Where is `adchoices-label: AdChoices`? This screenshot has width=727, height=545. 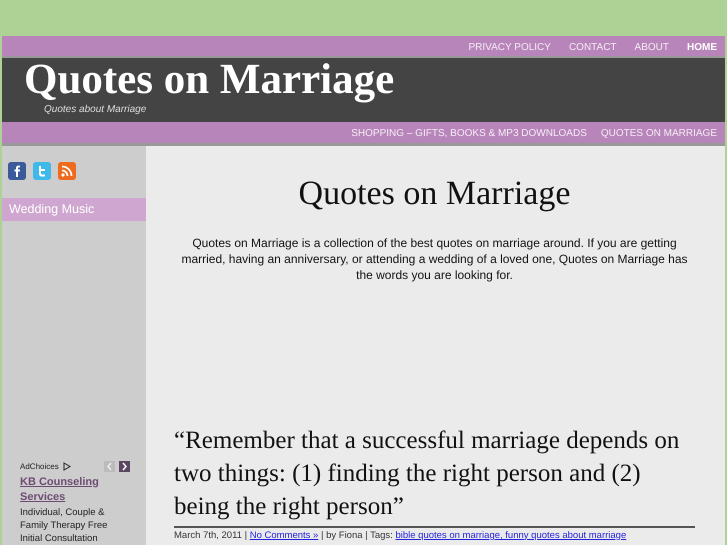
adchoices-label: AdChoices is located at coordinates (39, 466).